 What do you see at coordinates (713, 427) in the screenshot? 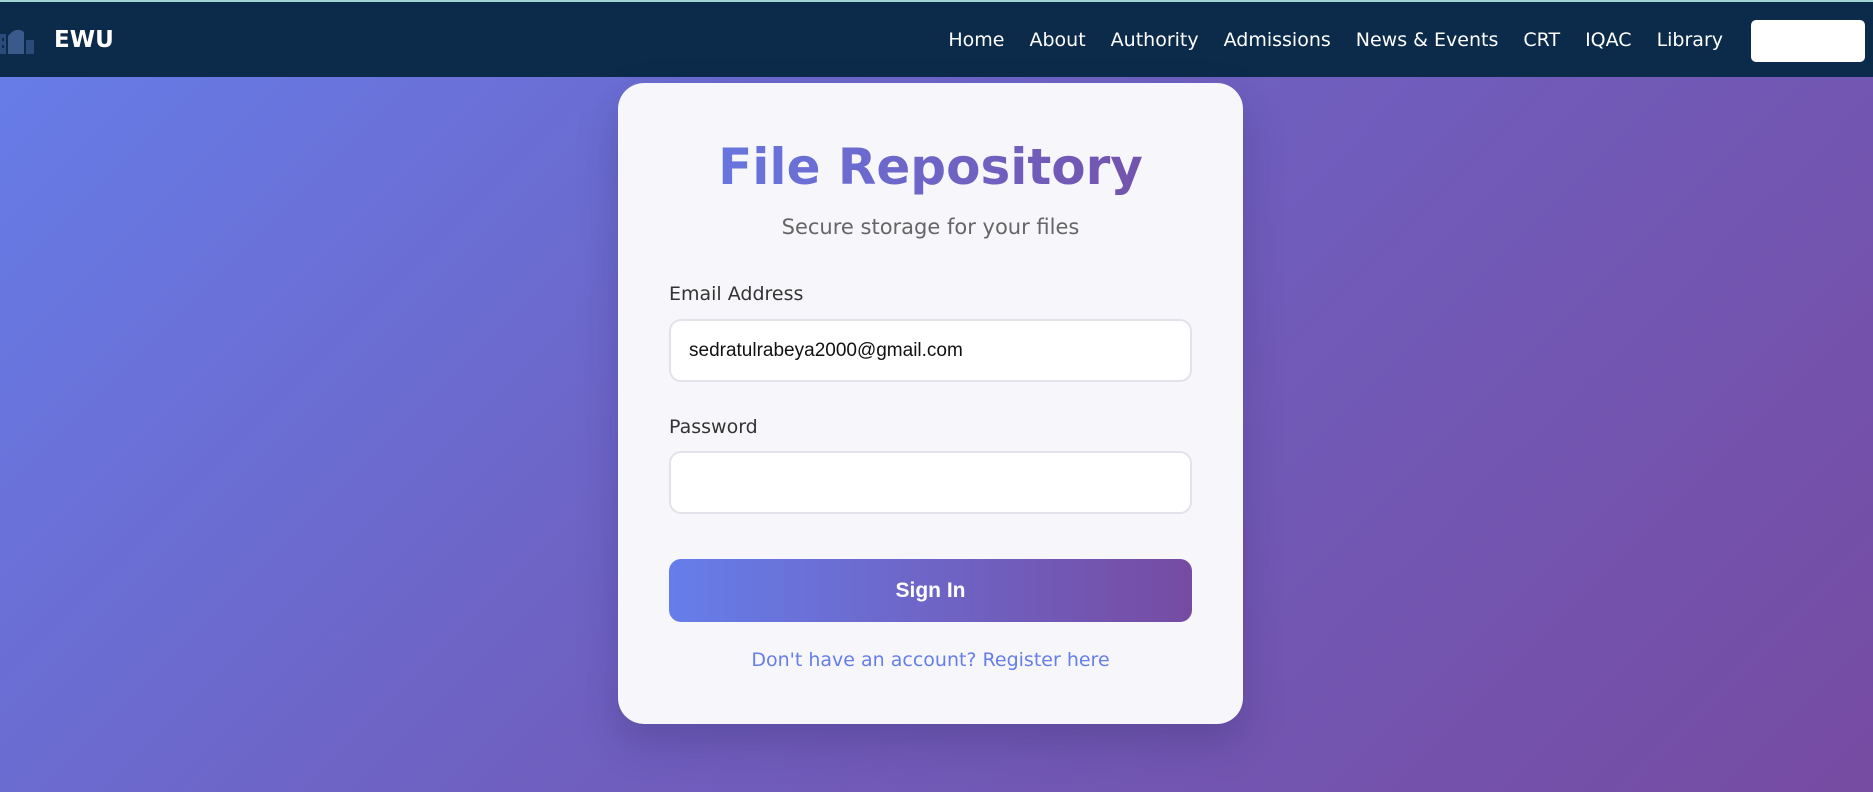
I see `password-label: Password` at bounding box center [713, 427].